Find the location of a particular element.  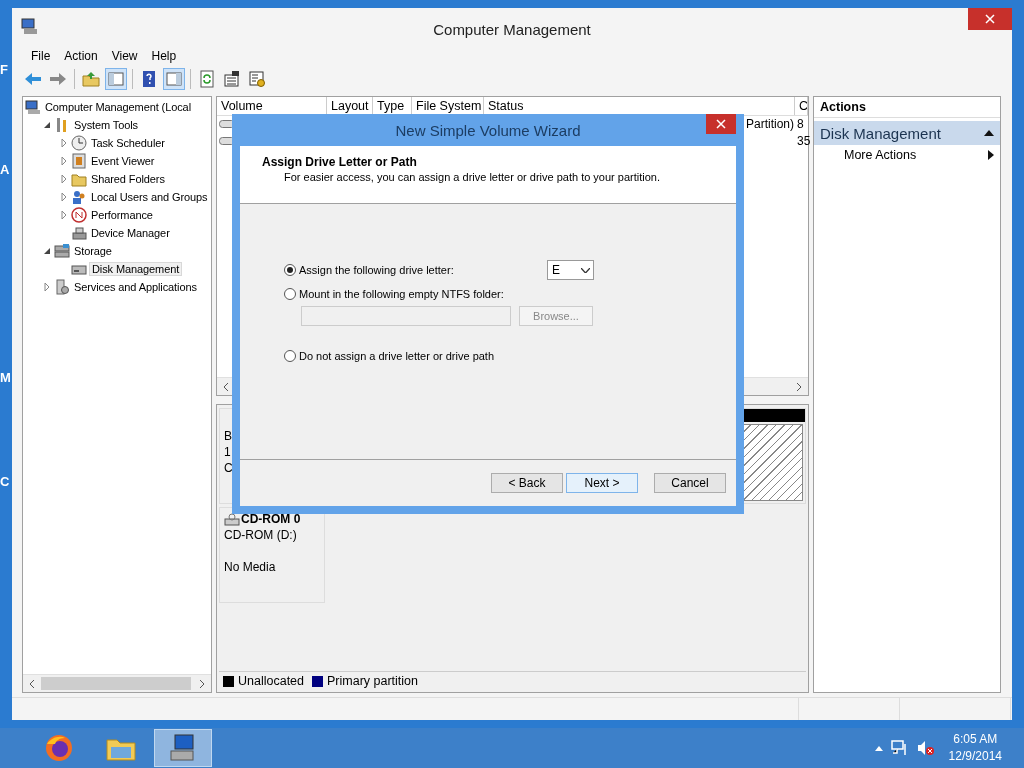

table-cell: 8 is located at coordinates (800, 124).